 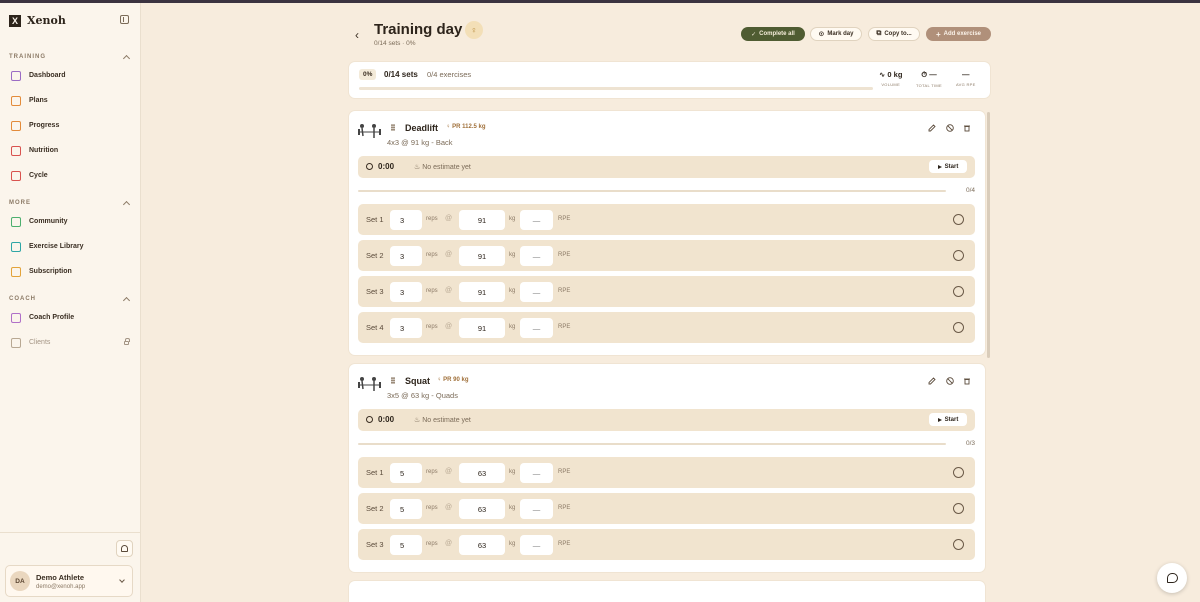 What do you see at coordinates (890, 78) in the screenshot?
I see `volume-stat: ∿ 0 kg VOLUME` at bounding box center [890, 78].